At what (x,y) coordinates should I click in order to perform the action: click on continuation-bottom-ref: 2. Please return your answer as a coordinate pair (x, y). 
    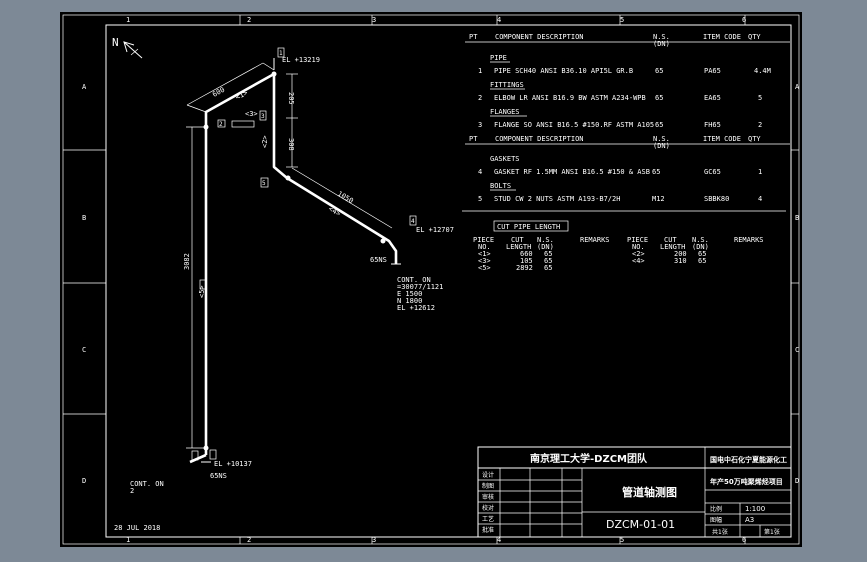
    Looking at the image, I should click on (132, 491).